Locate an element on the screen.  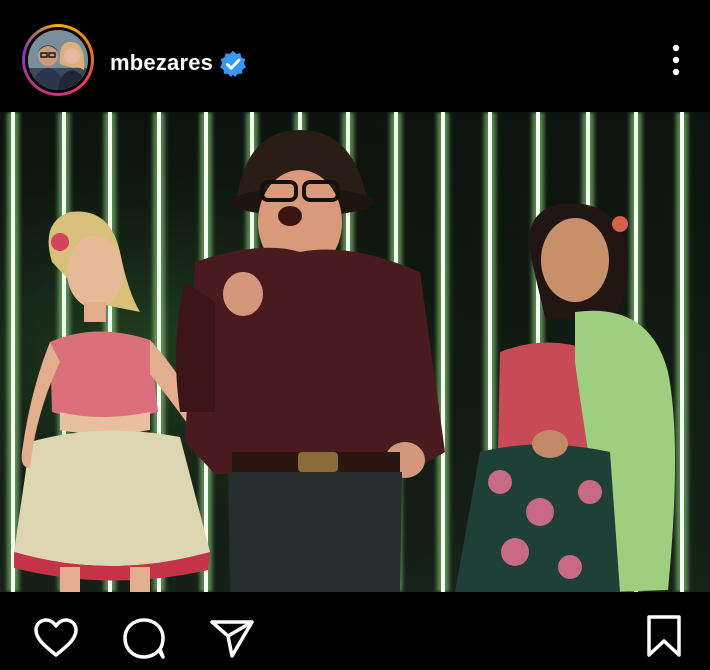
post-action-bar is located at coordinates (355, 631).